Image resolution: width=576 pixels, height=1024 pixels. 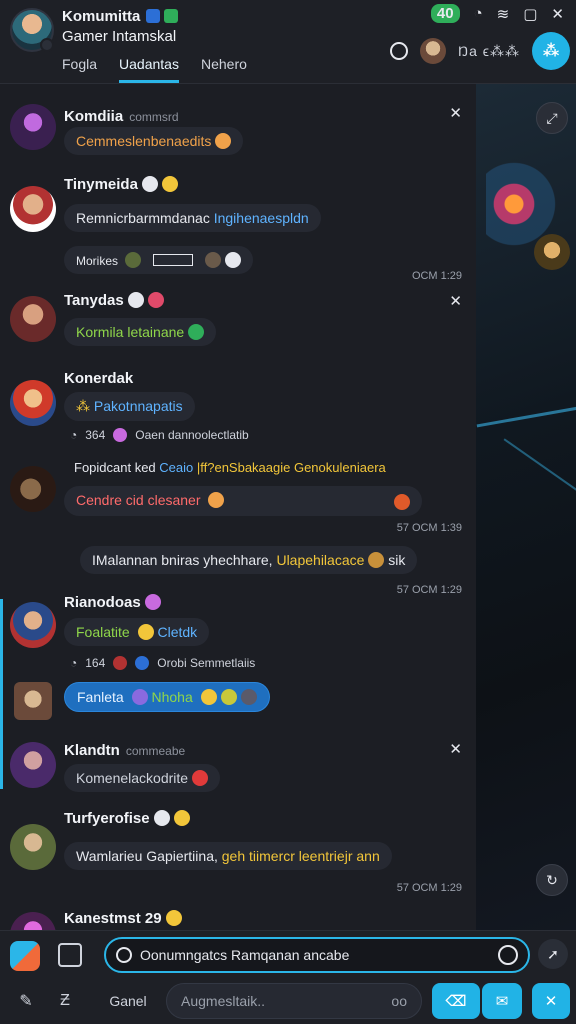 I want to click on group-title: Komumitta, so click(x=120, y=16).